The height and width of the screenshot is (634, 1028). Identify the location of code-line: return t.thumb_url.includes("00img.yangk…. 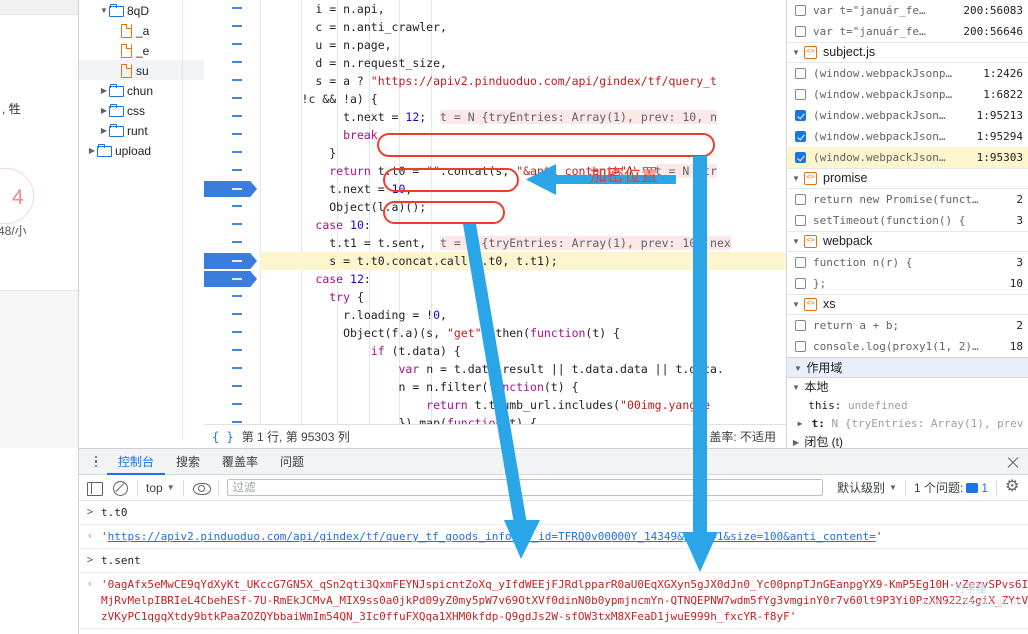
(523, 405).